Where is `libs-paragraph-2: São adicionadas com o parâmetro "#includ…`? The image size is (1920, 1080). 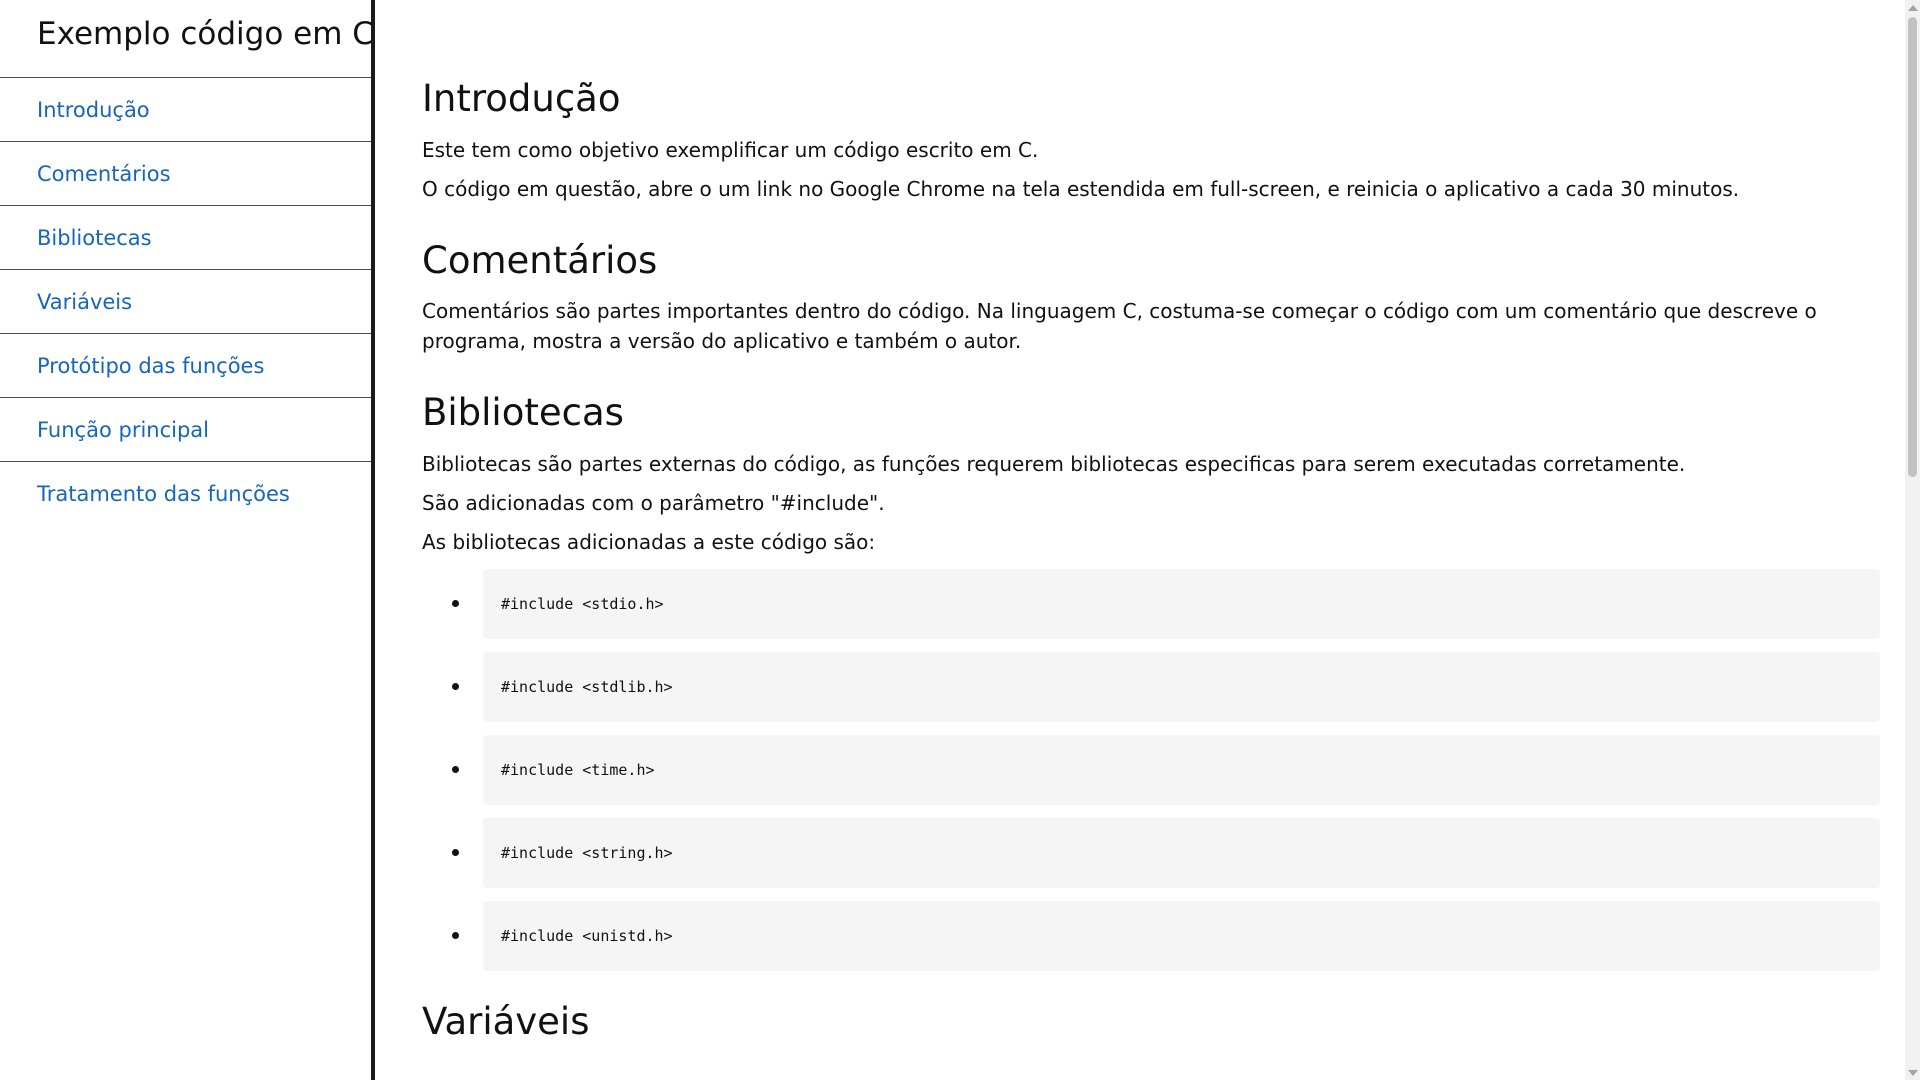
libs-paragraph-2: São adicionadas com o parâmetro "#includ… is located at coordinates (653, 502).